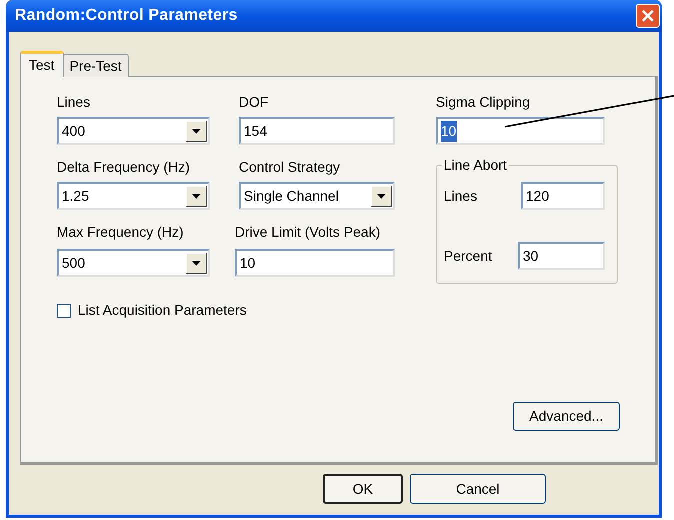 This screenshot has width=674, height=520. I want to click on dropdown: 1.25, so click(133, 196).